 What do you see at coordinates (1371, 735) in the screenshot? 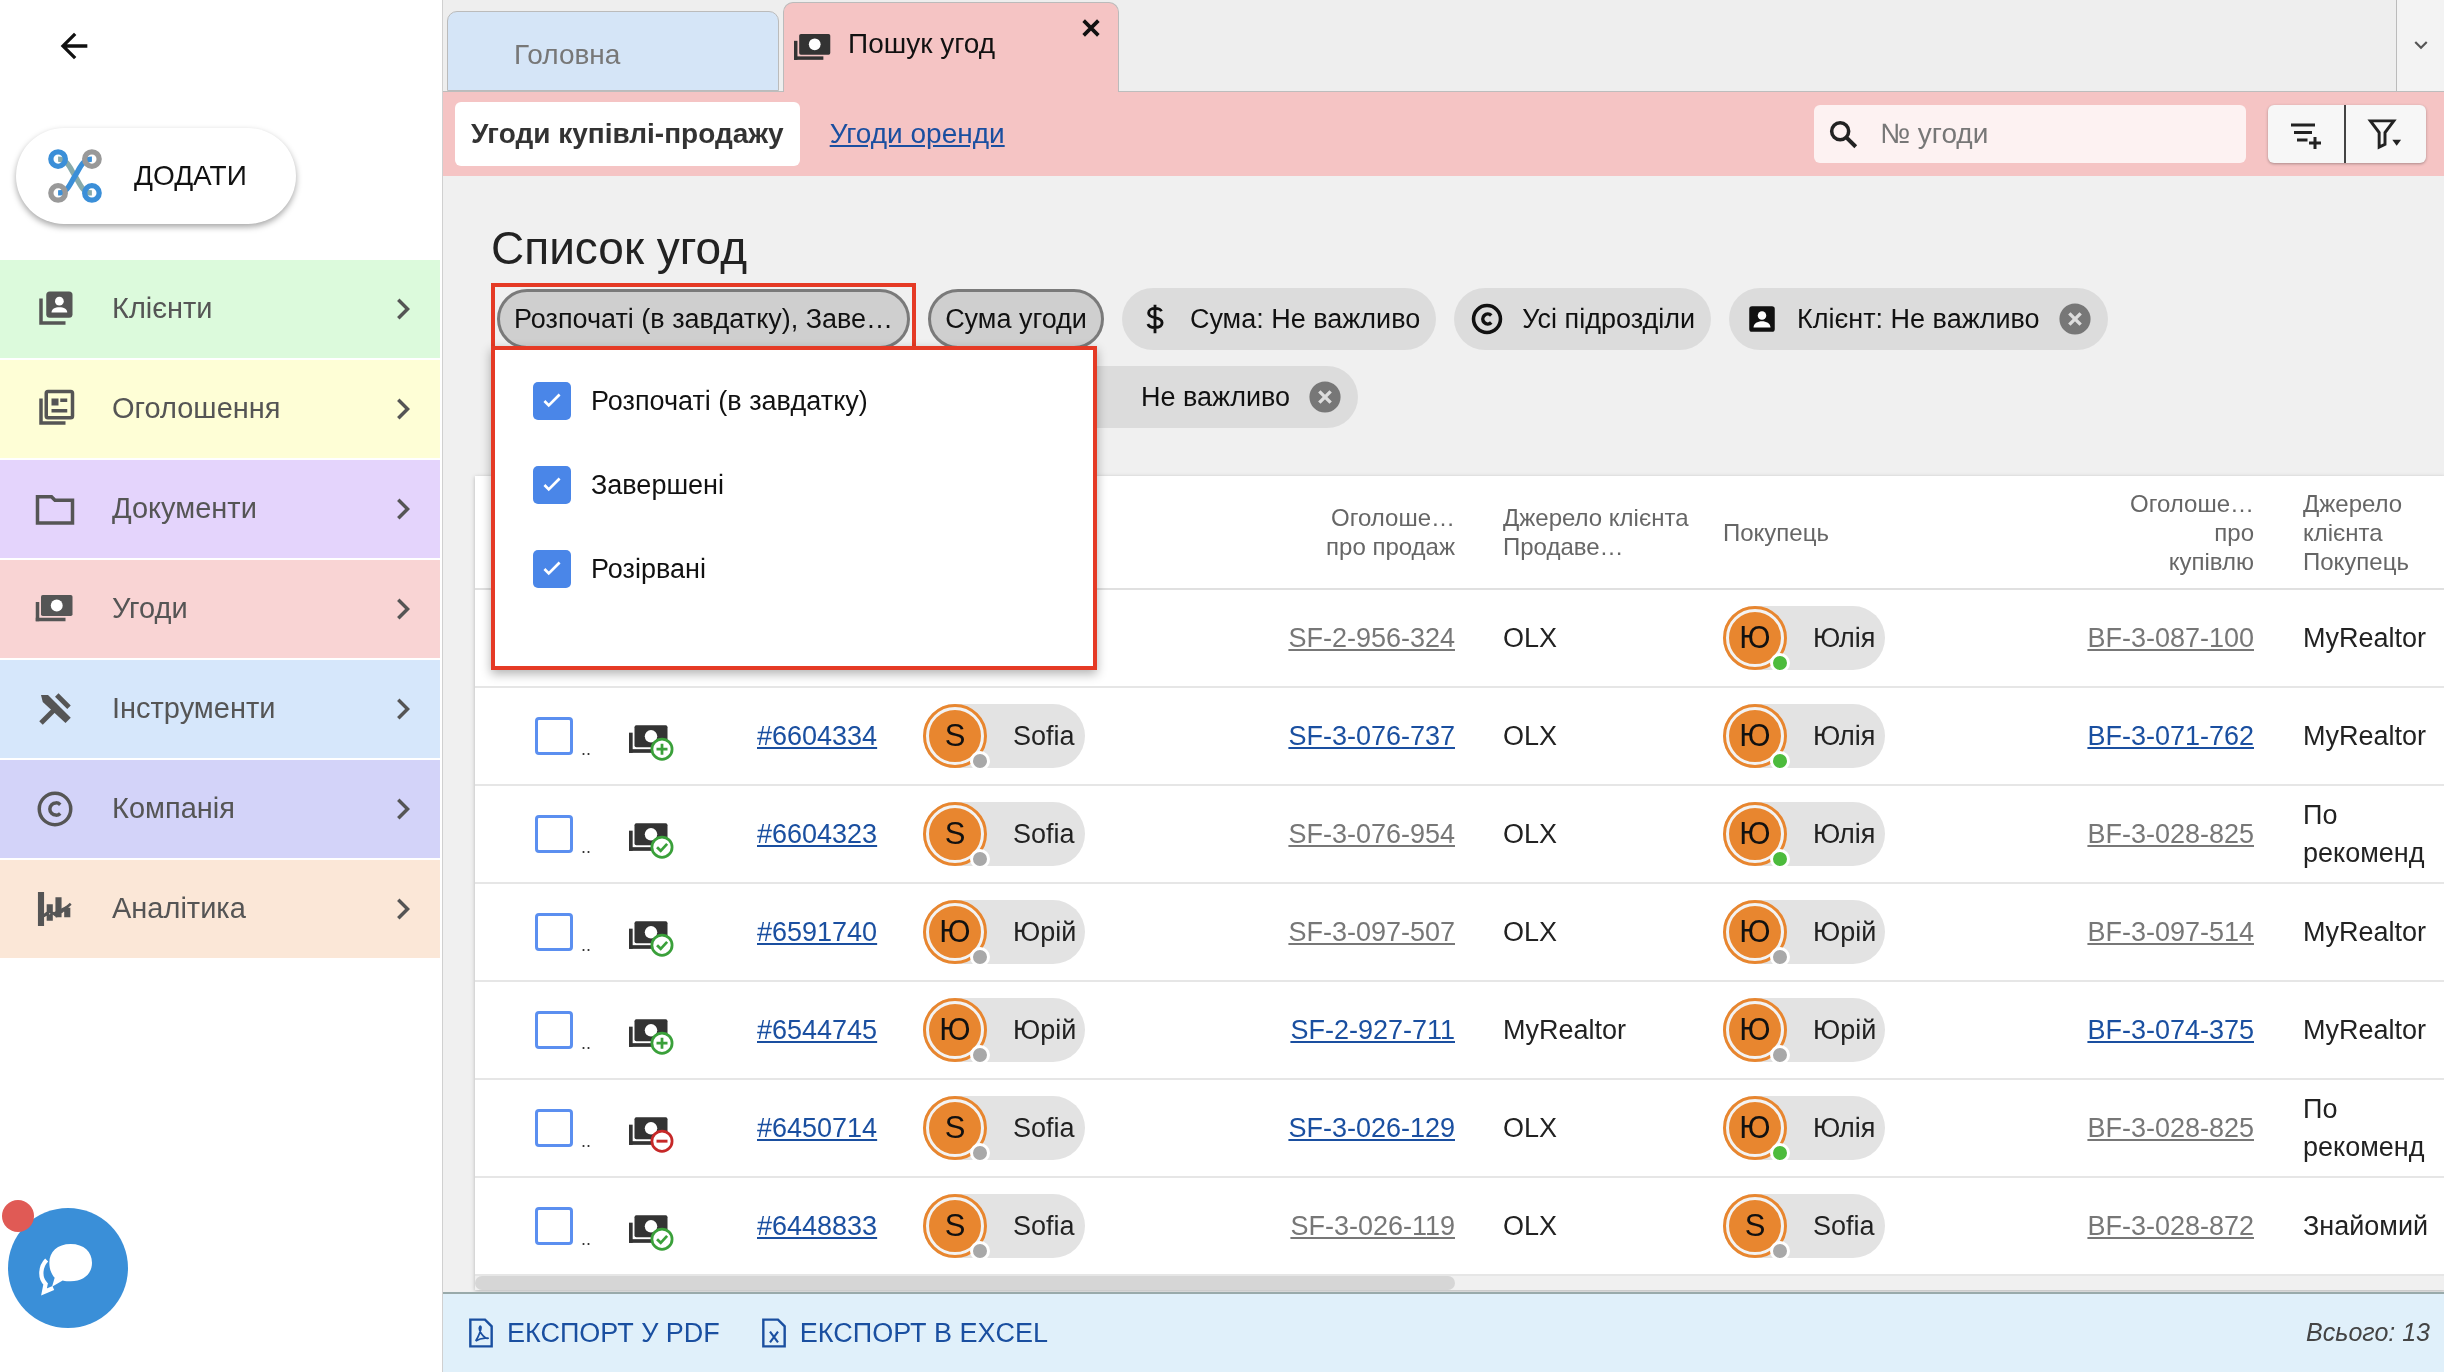
I see `listing-link: SF-3-076-737` at bounding box center [1371, 735].